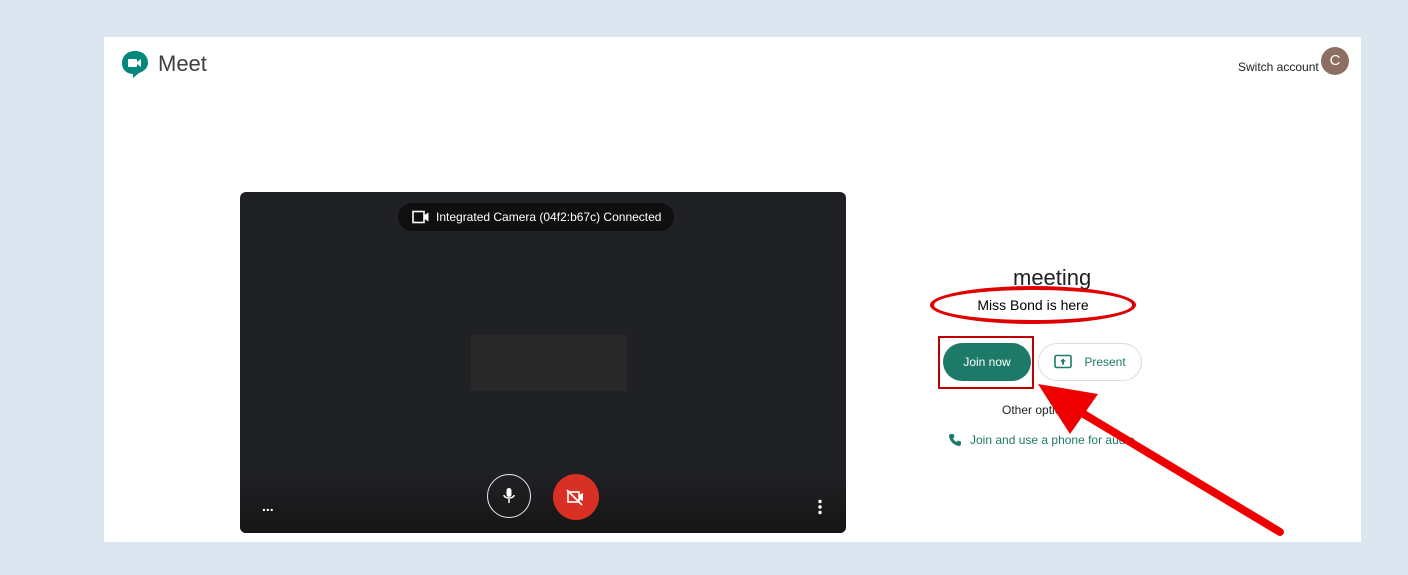  What do you see at coordinates (182, 63) in the screenshot?
I see `app-name: Meet` at bounding box center [182, 63].